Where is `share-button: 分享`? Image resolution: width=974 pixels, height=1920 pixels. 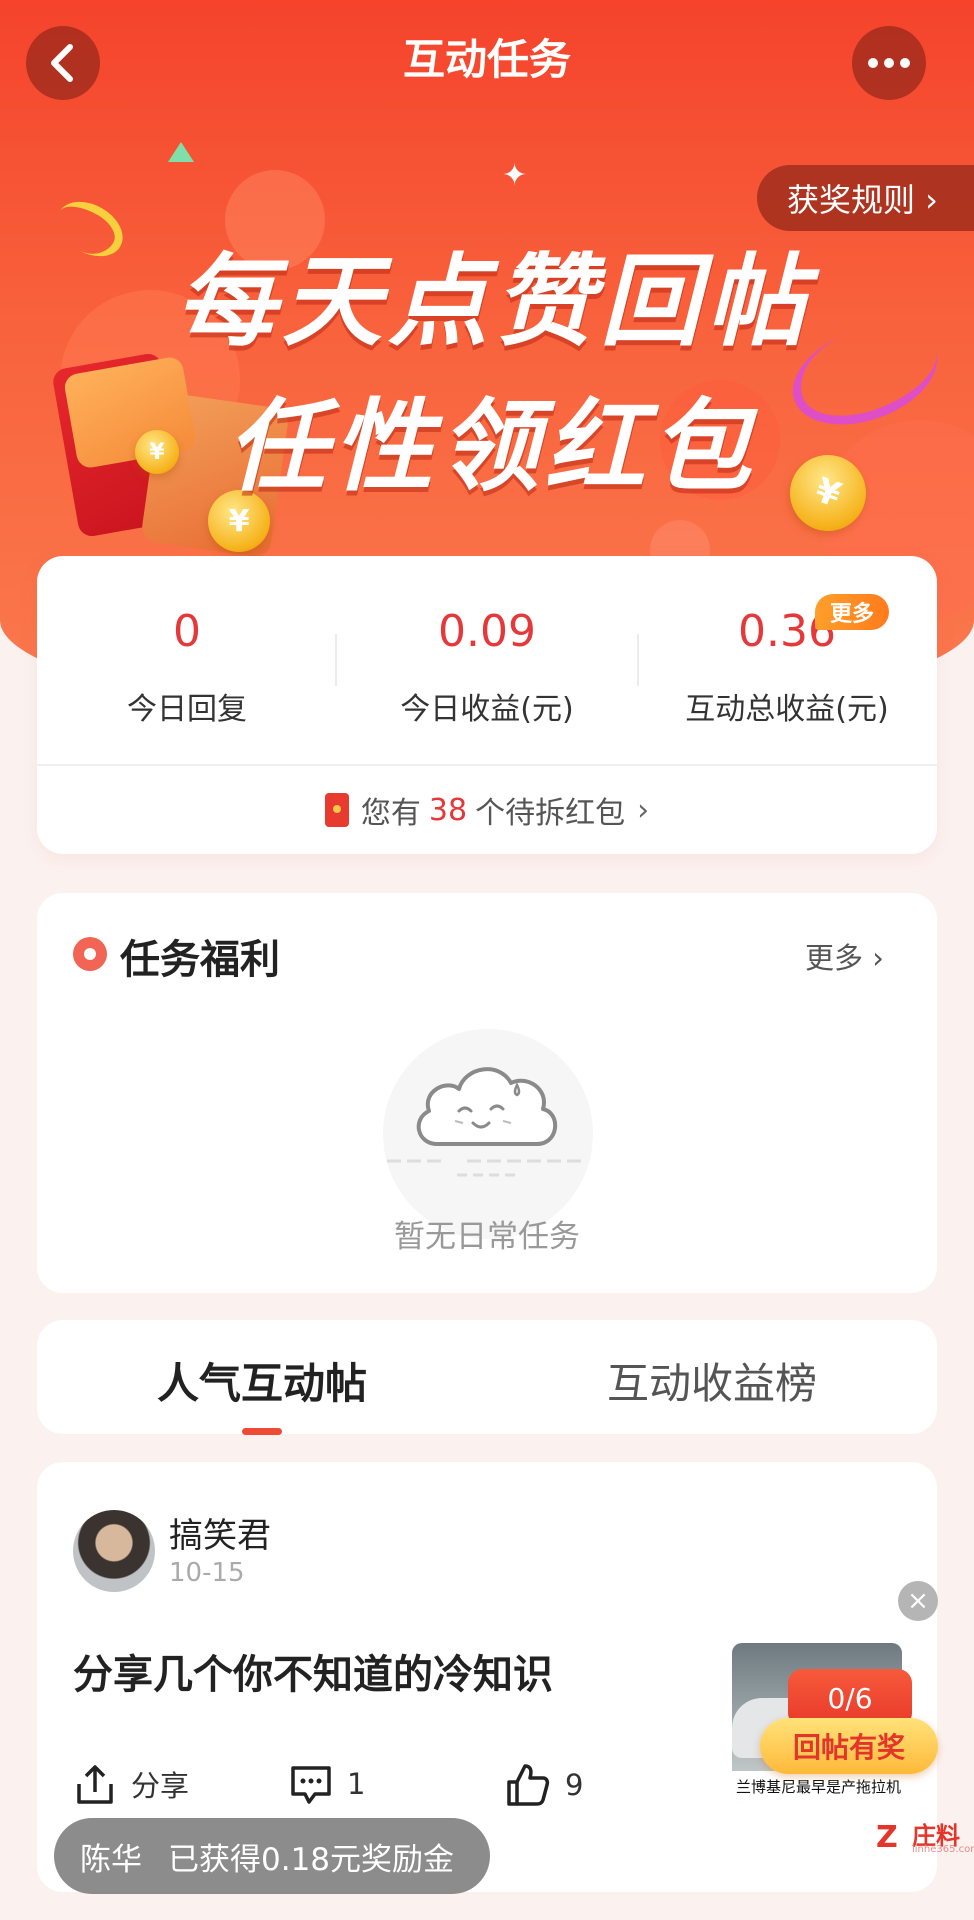
share-button: 分享 is located at coordinates (131, 1784).